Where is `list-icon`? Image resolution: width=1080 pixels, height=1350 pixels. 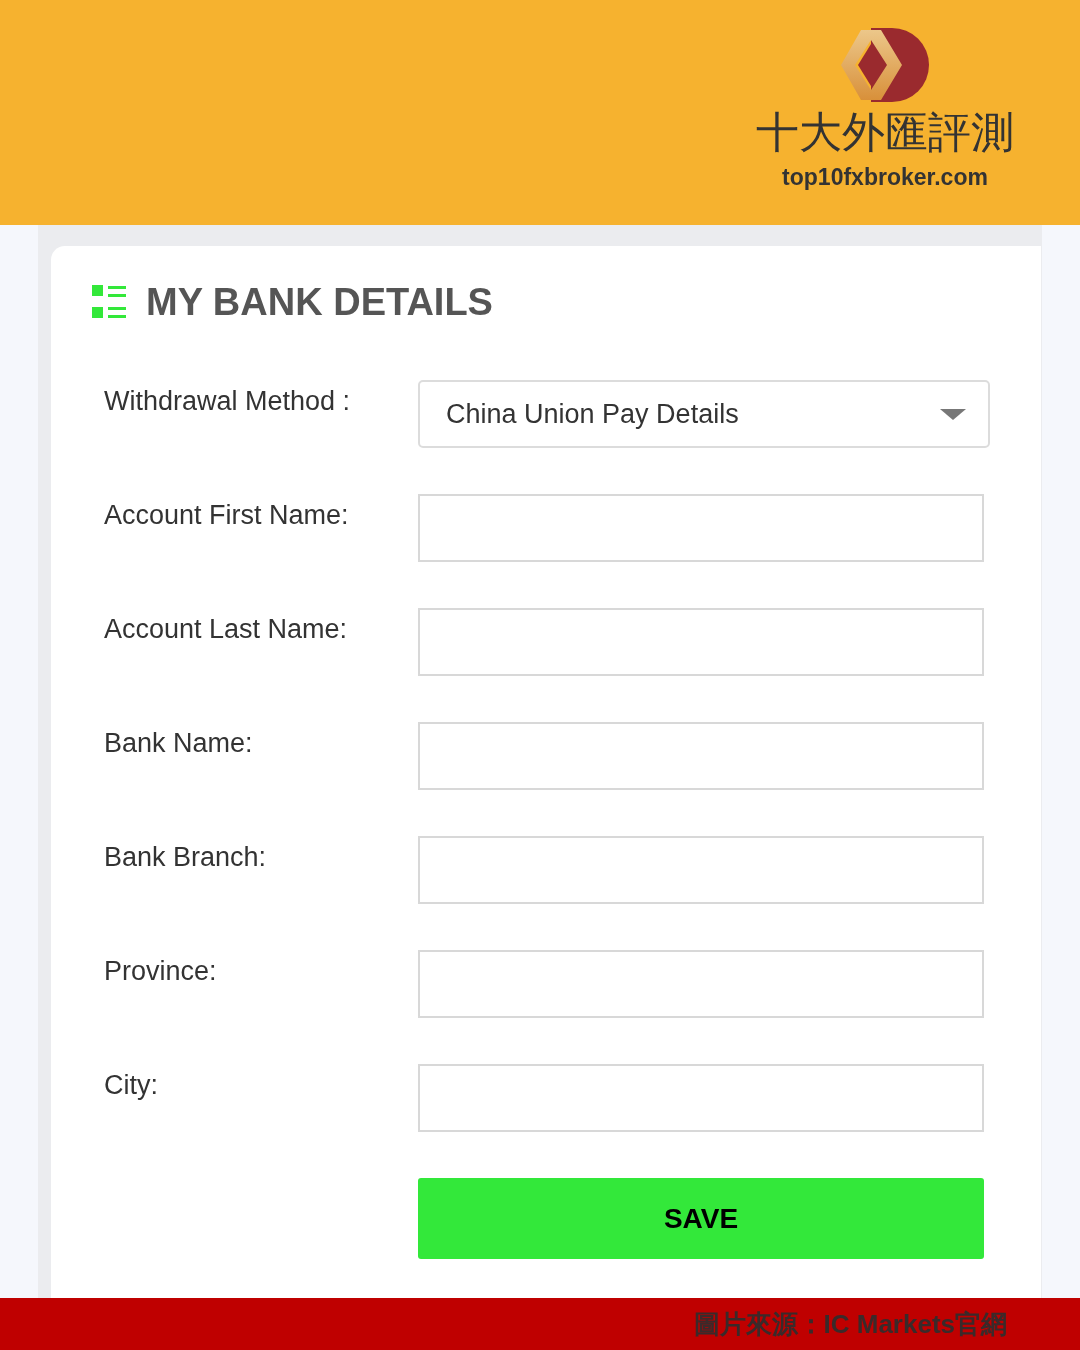
list-icon is located at coordinates (109, 302).